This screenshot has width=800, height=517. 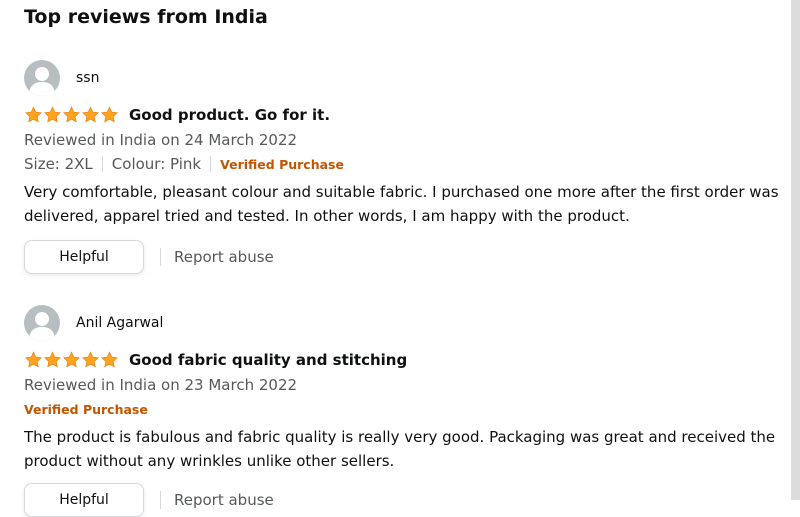 I want to click on size-label: Size: 2XL, so click(x=58, y=164).